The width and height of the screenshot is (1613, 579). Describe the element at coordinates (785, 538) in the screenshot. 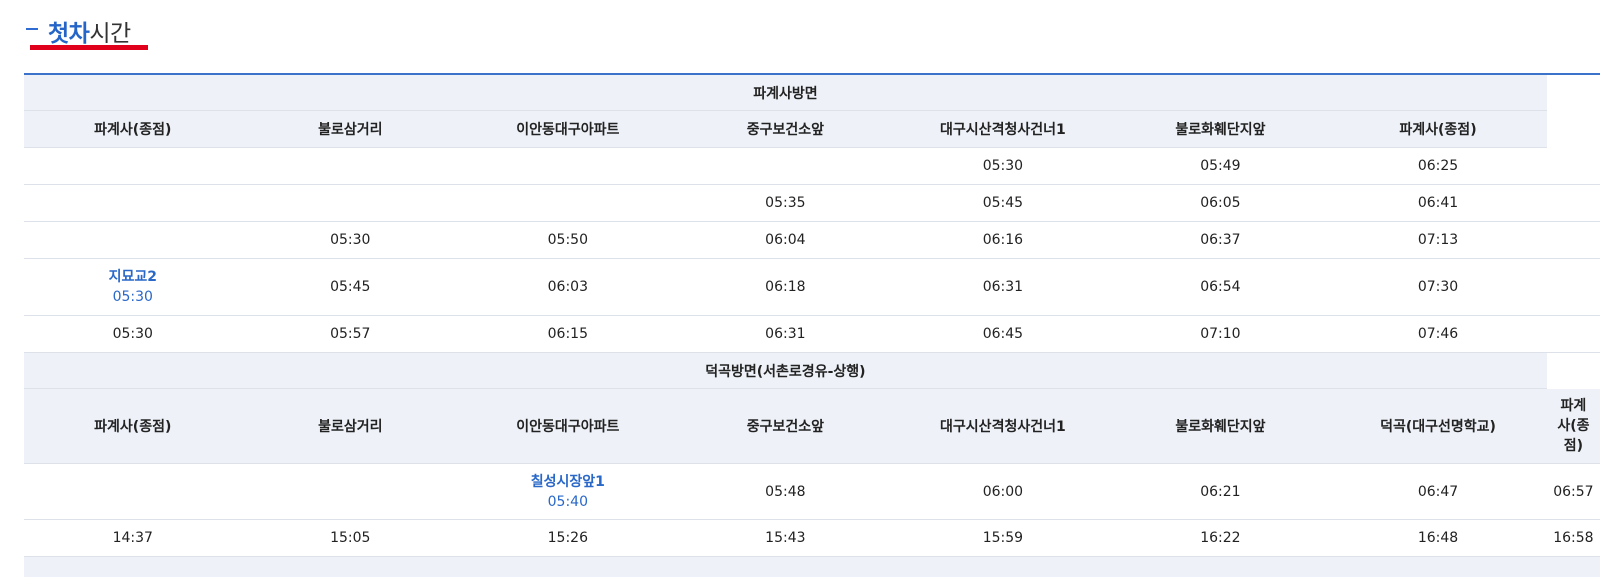

I see `time-cell: 15:43` at that location.